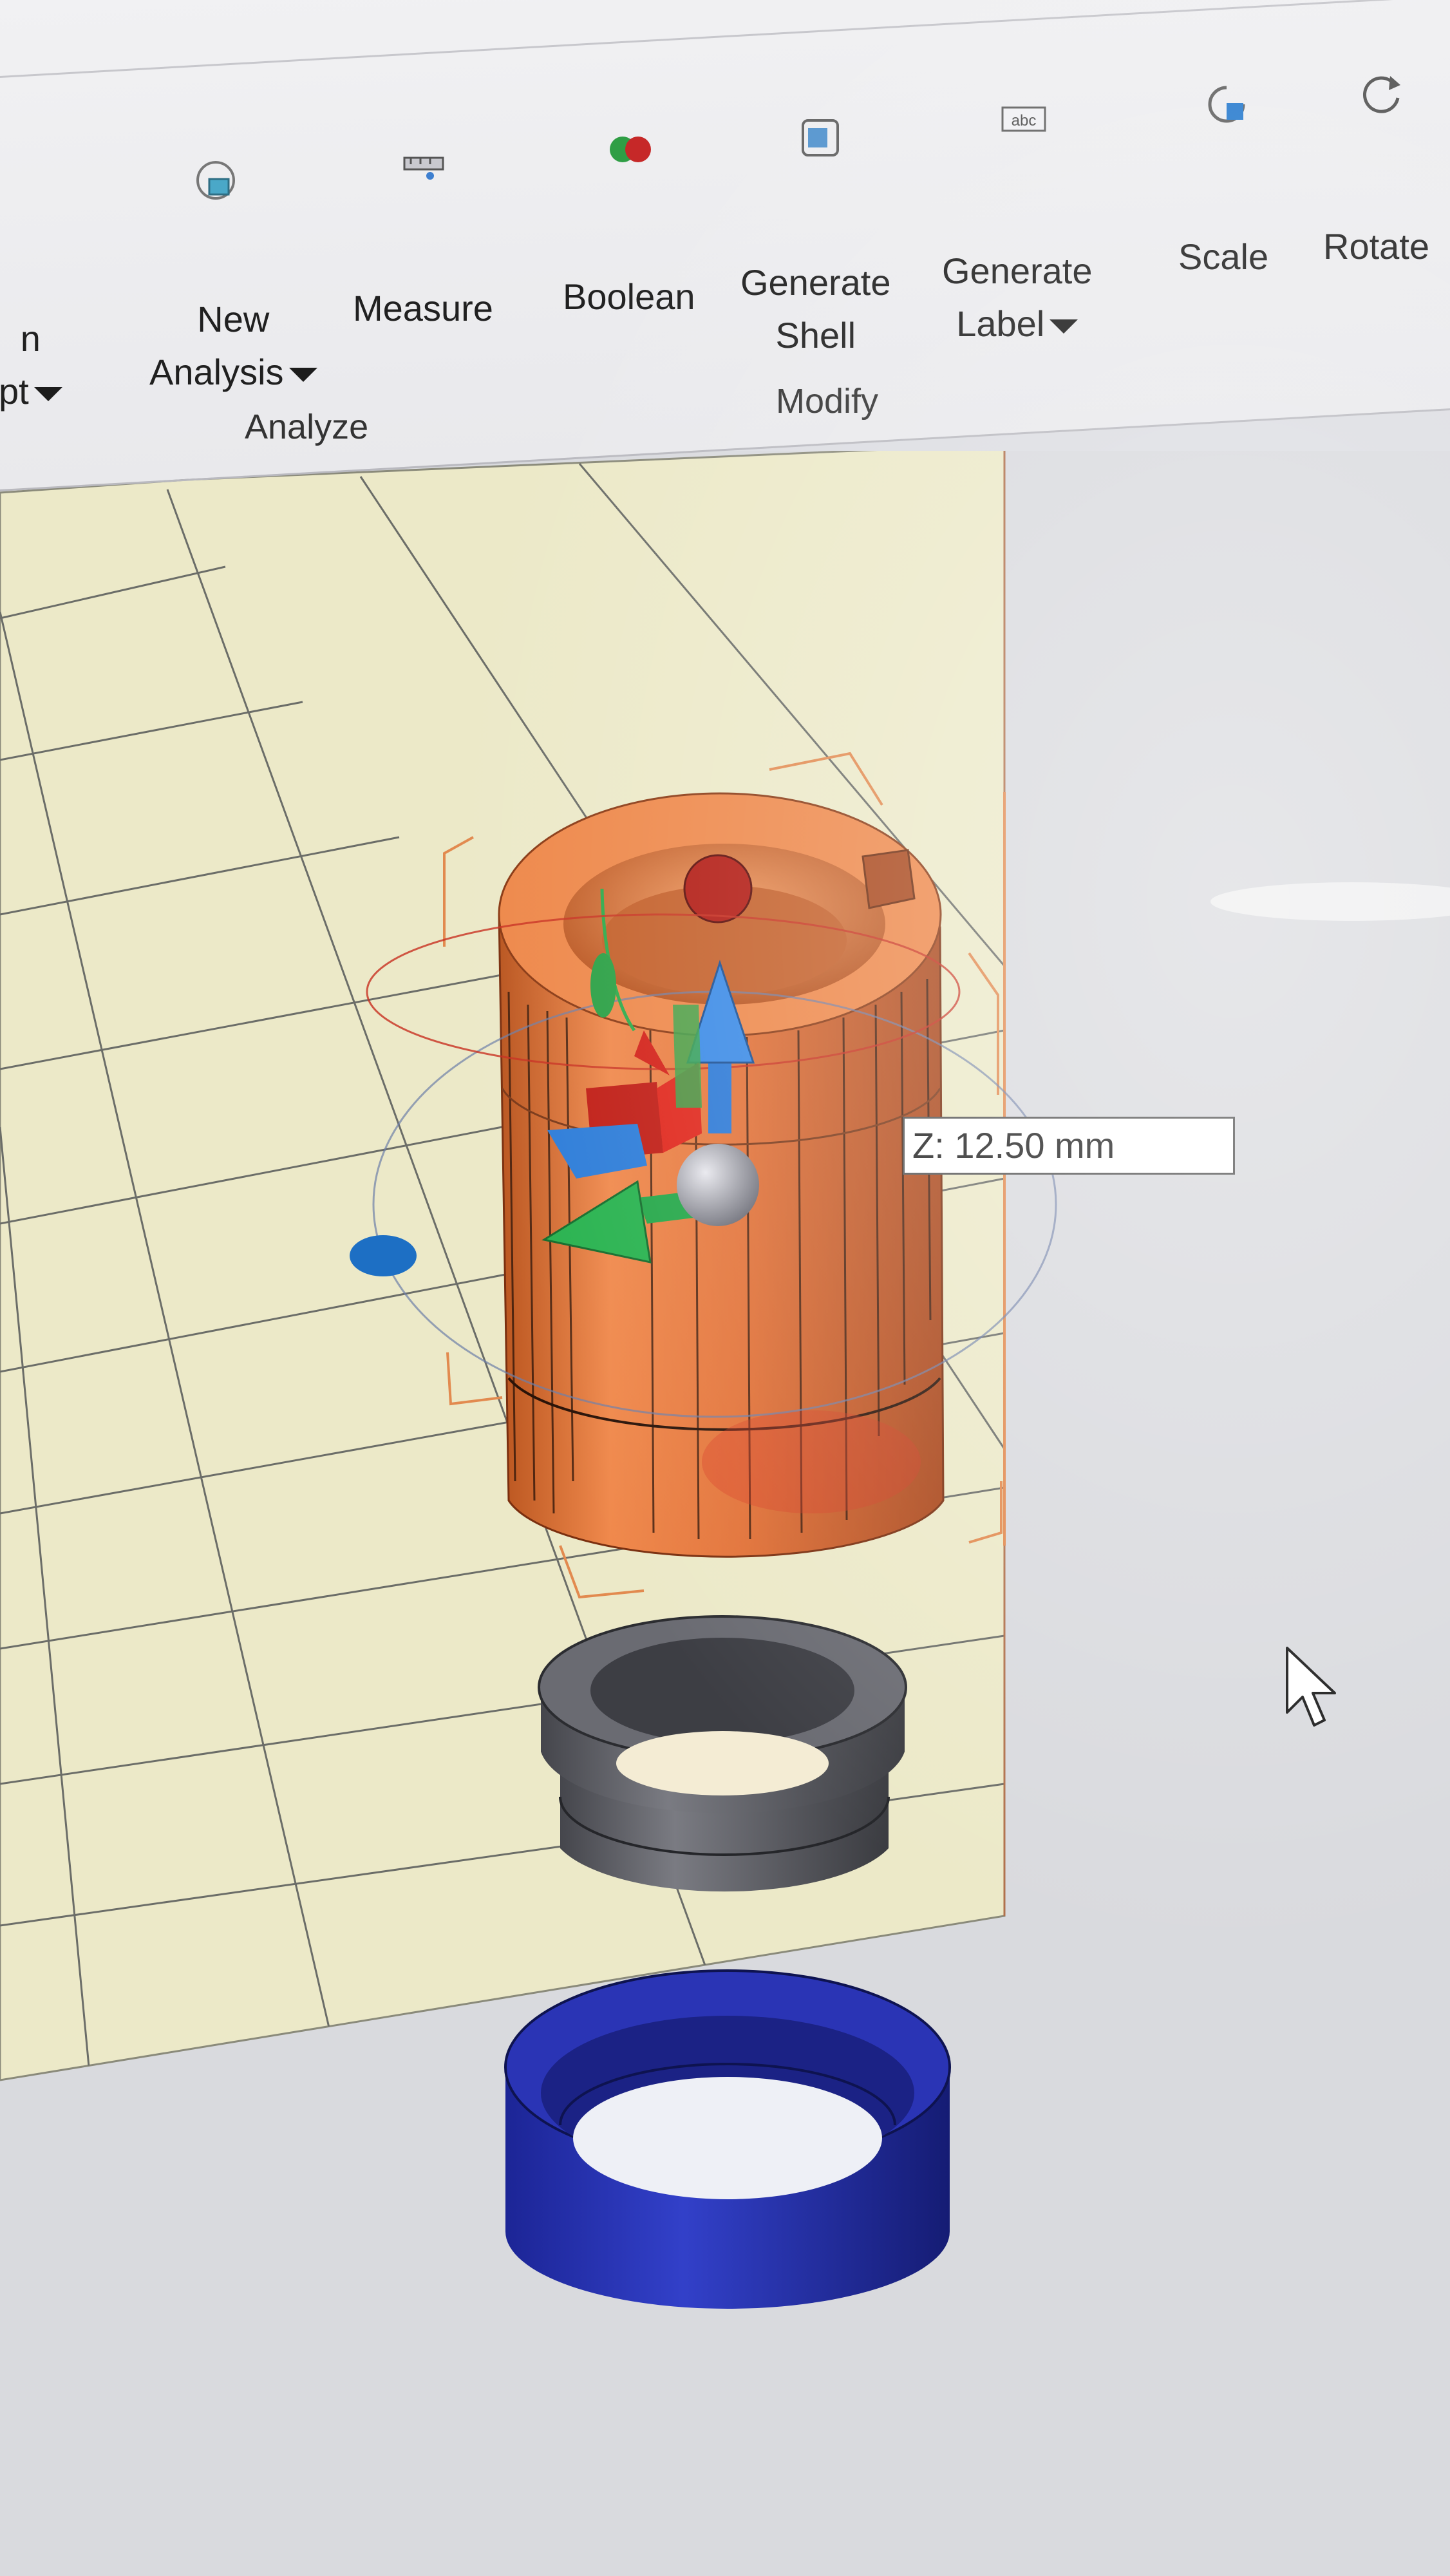 The image size is (1450, 2576). Describe the element at coordinates (307, 427) in the screenshot. I see `analyze-group-label: Analyze` at that location.